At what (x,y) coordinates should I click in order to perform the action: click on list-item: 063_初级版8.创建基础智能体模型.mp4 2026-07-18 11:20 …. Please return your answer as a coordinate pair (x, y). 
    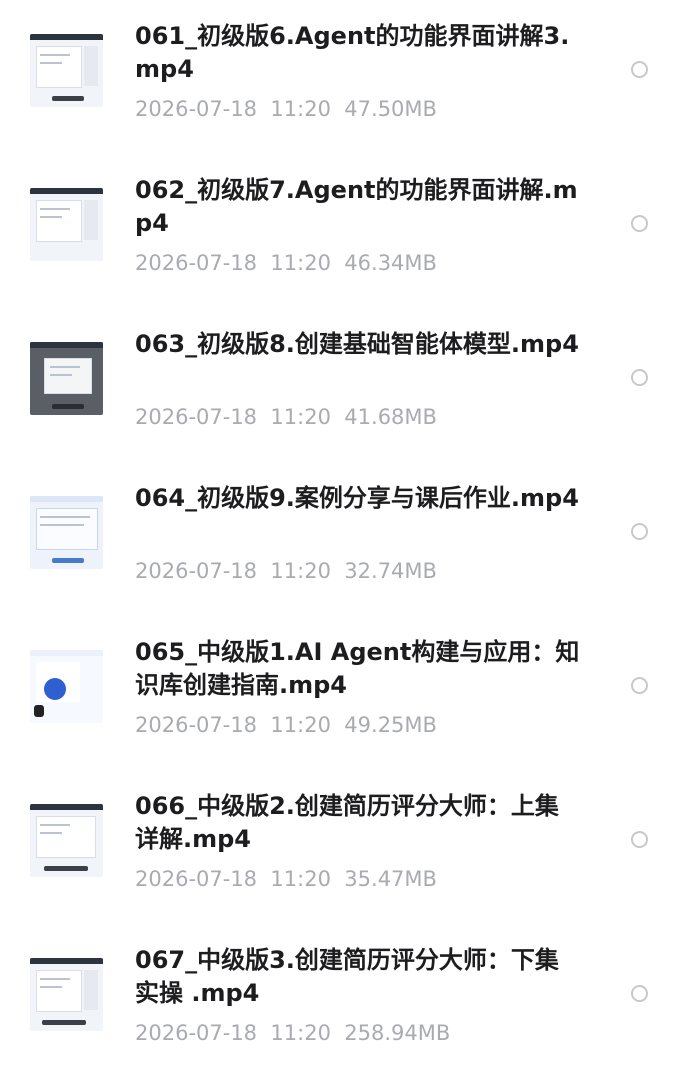
    Looking at the image, I should click on (347, 385).